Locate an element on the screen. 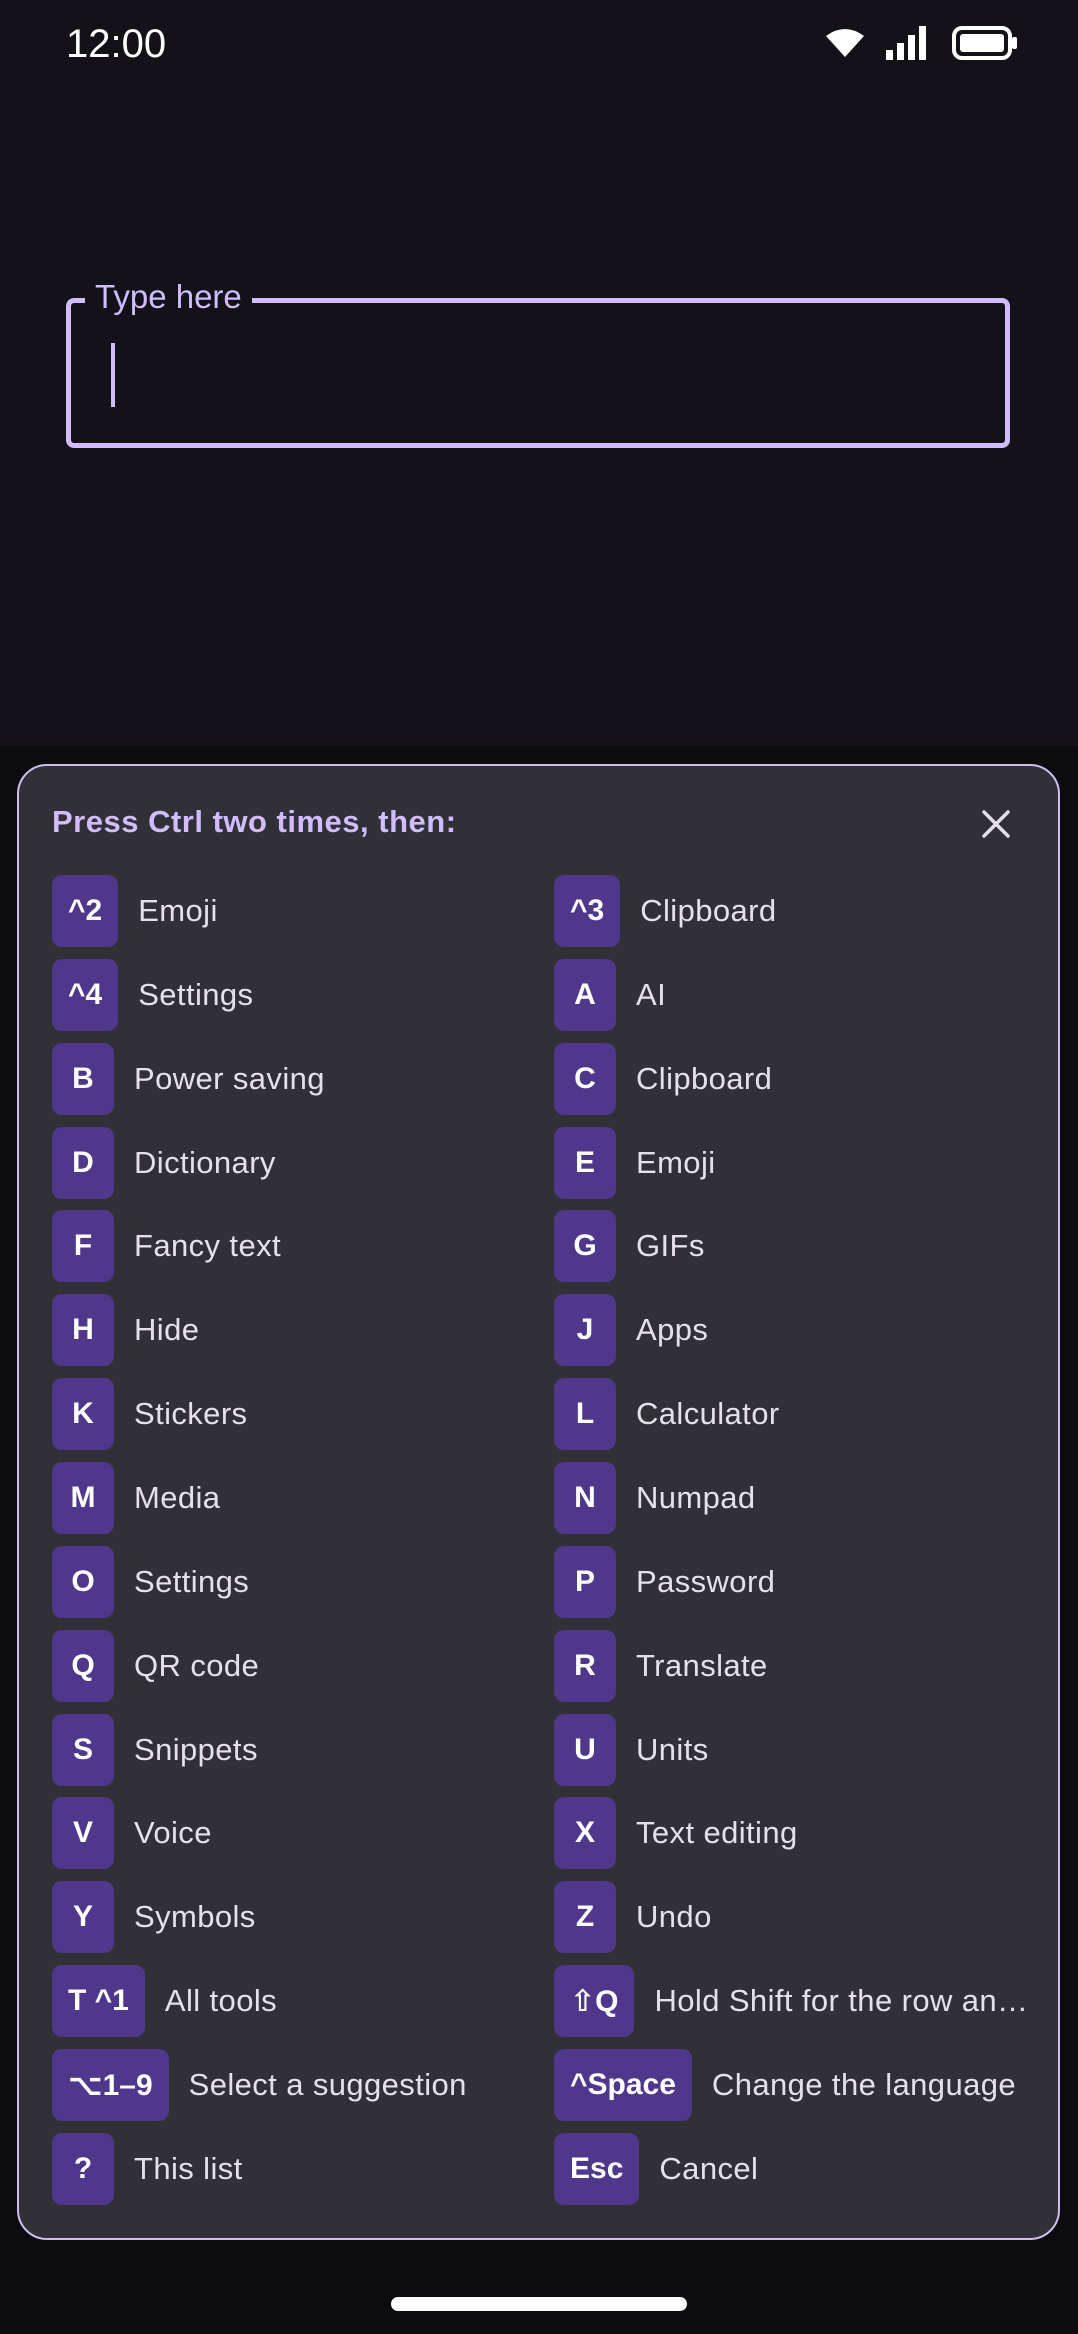 The height and width of the screenshot is (2334, 1078). status-time: 12:00 is located at coordinates (116, 44).